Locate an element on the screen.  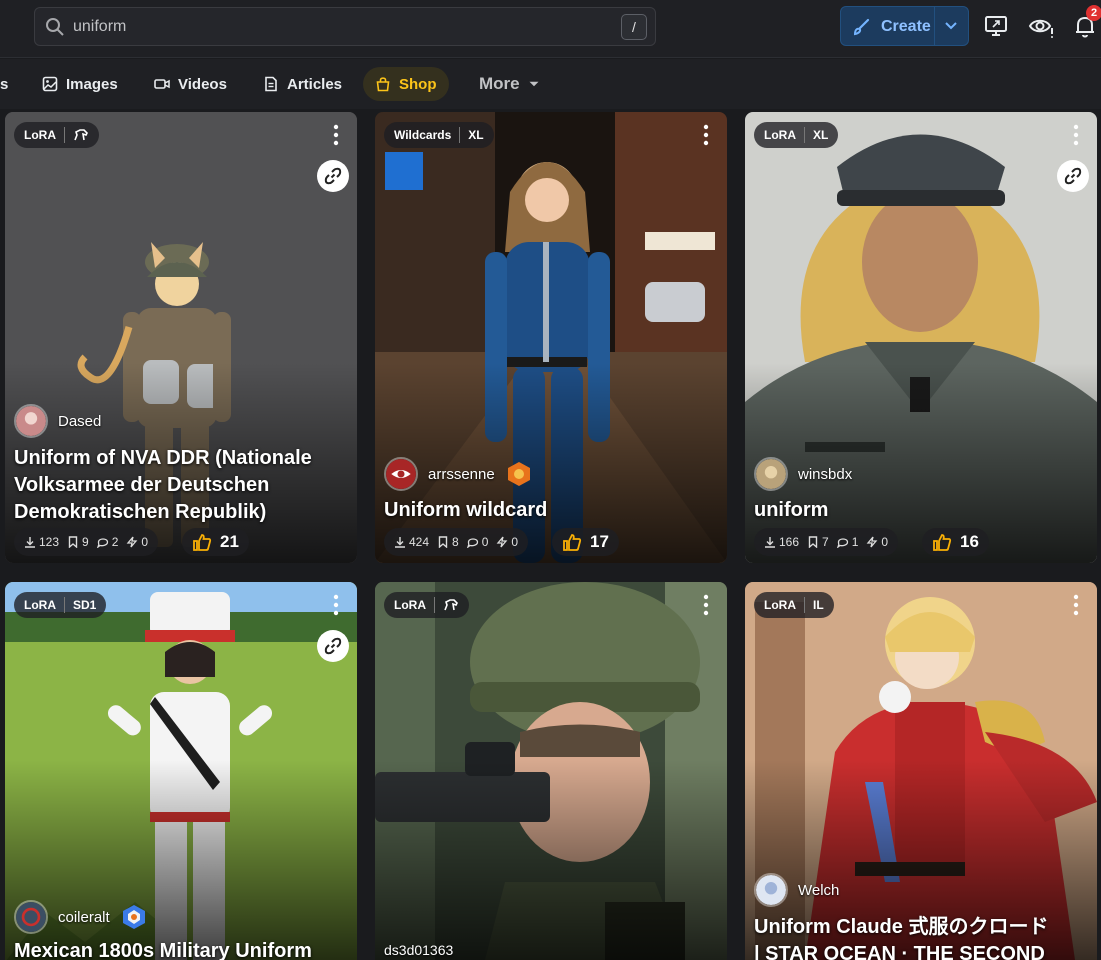
eye-icon is located at coordinates (1041, 26).